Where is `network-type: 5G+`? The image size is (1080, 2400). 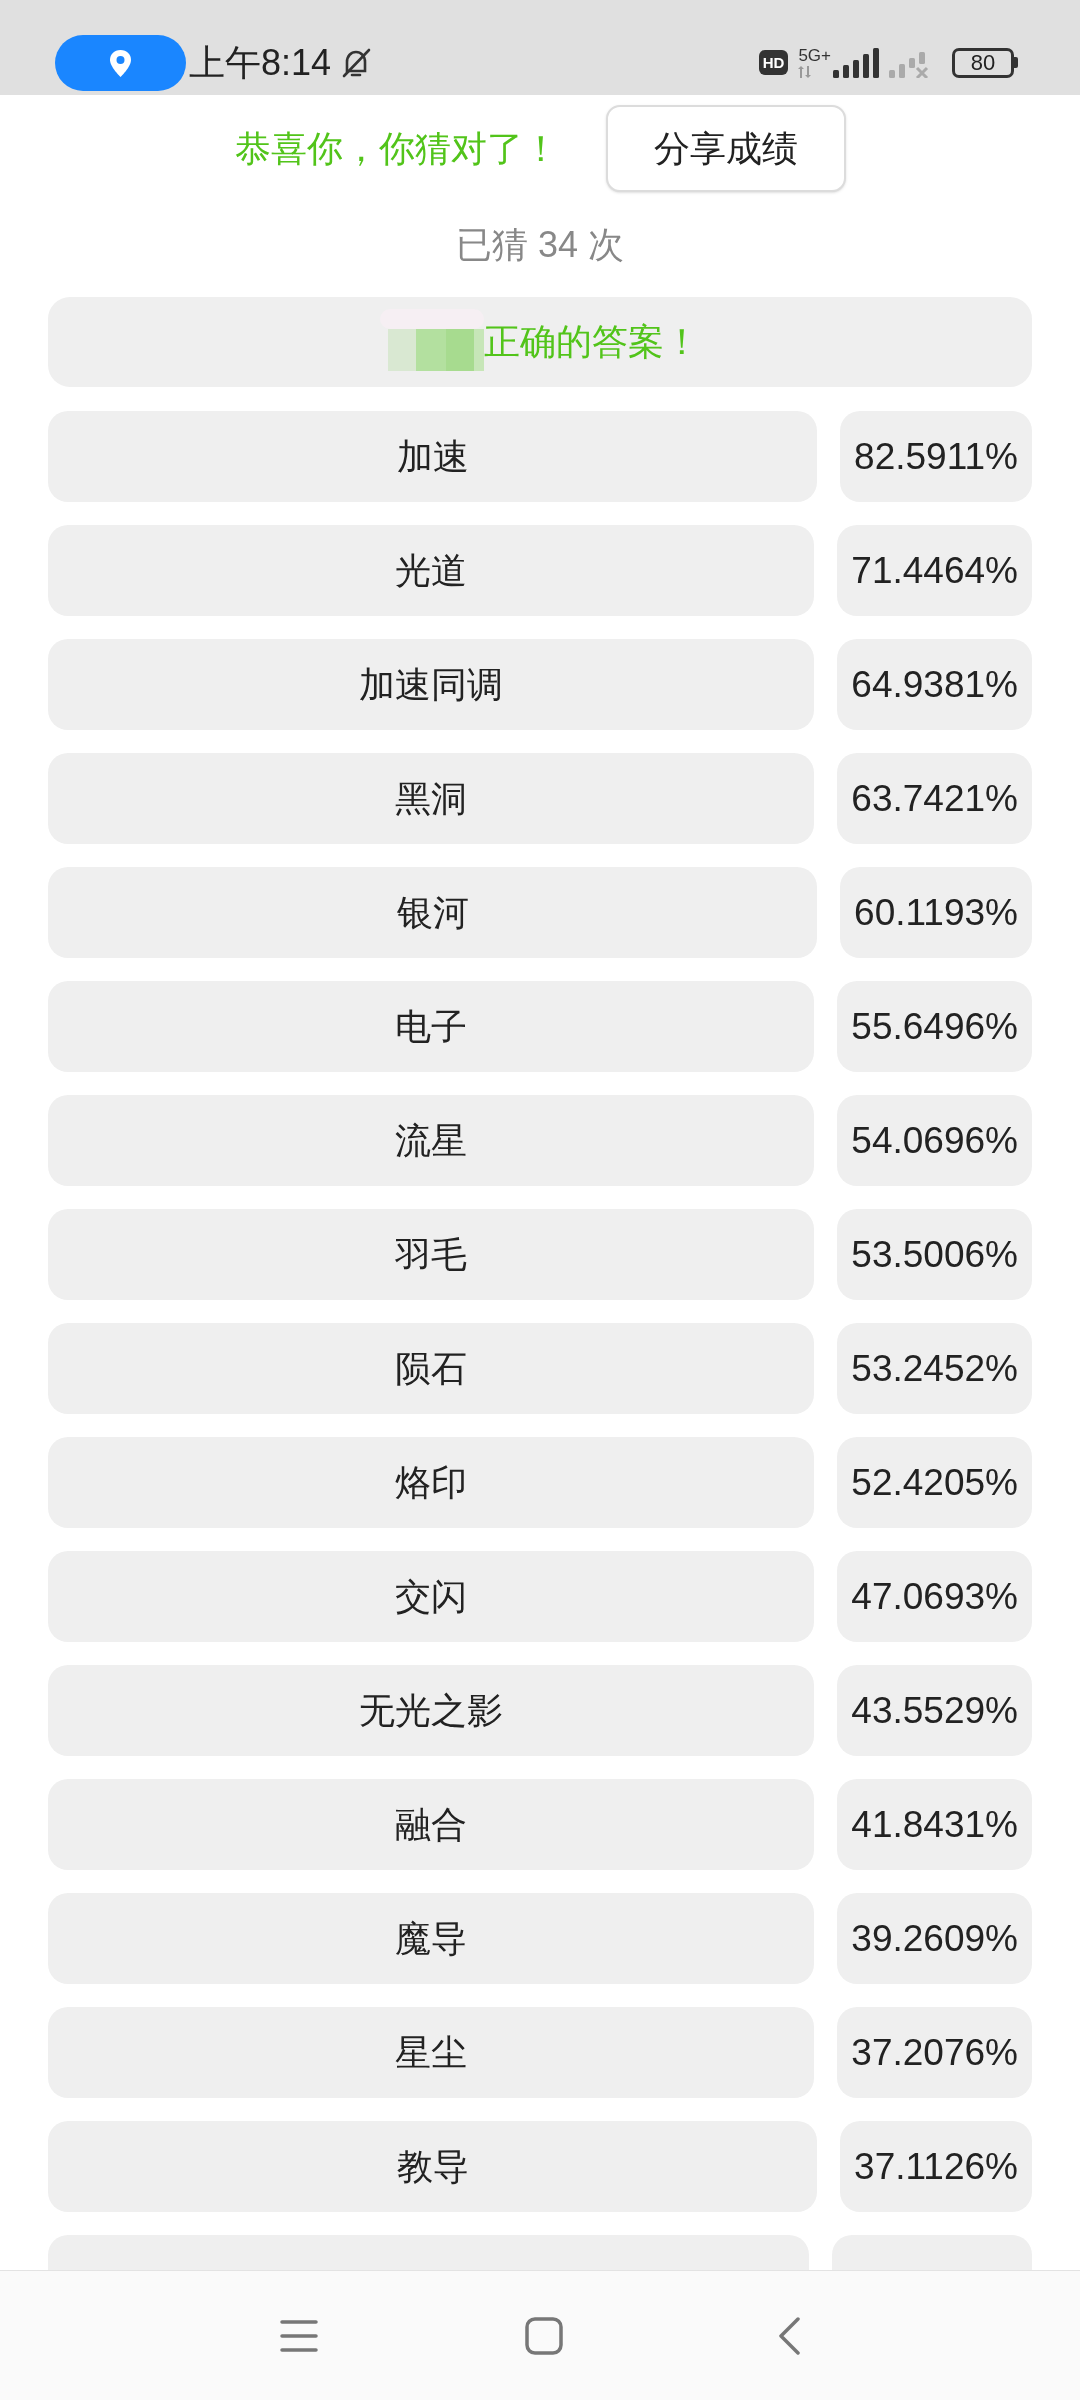 network-type: 5G+ is located at coordinates (814, 55).